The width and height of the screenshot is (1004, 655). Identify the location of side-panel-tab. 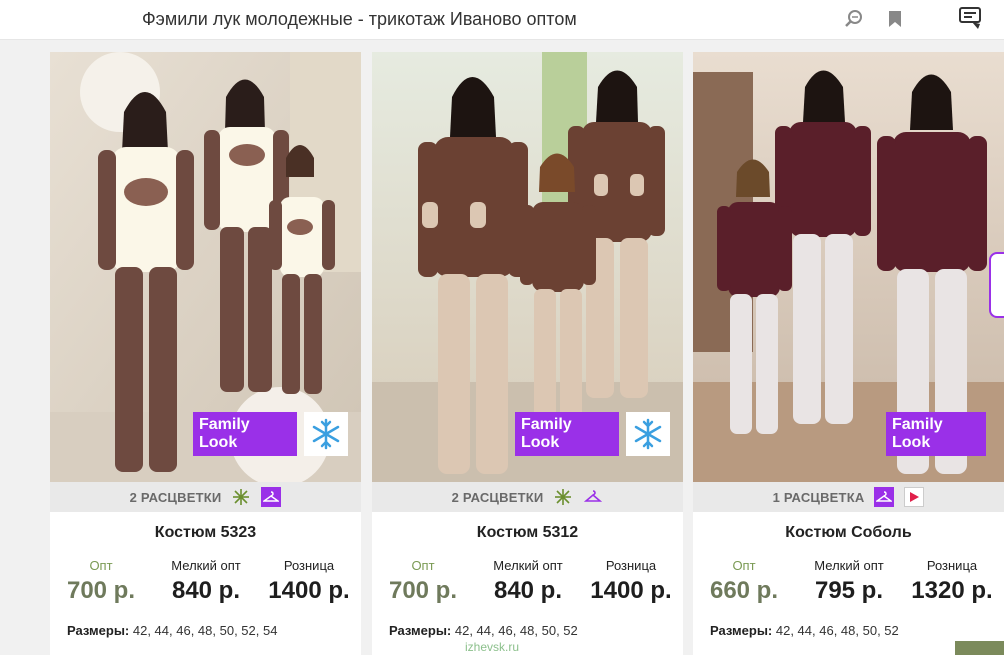
(996, 285).